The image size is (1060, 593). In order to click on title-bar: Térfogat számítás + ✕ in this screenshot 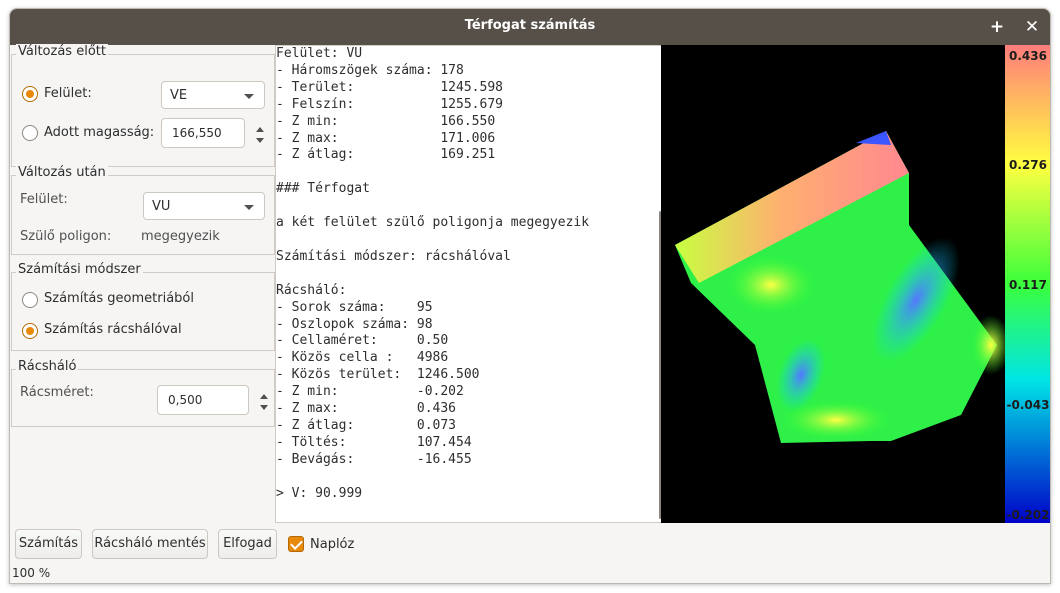, I will do `click(530, 27)`.